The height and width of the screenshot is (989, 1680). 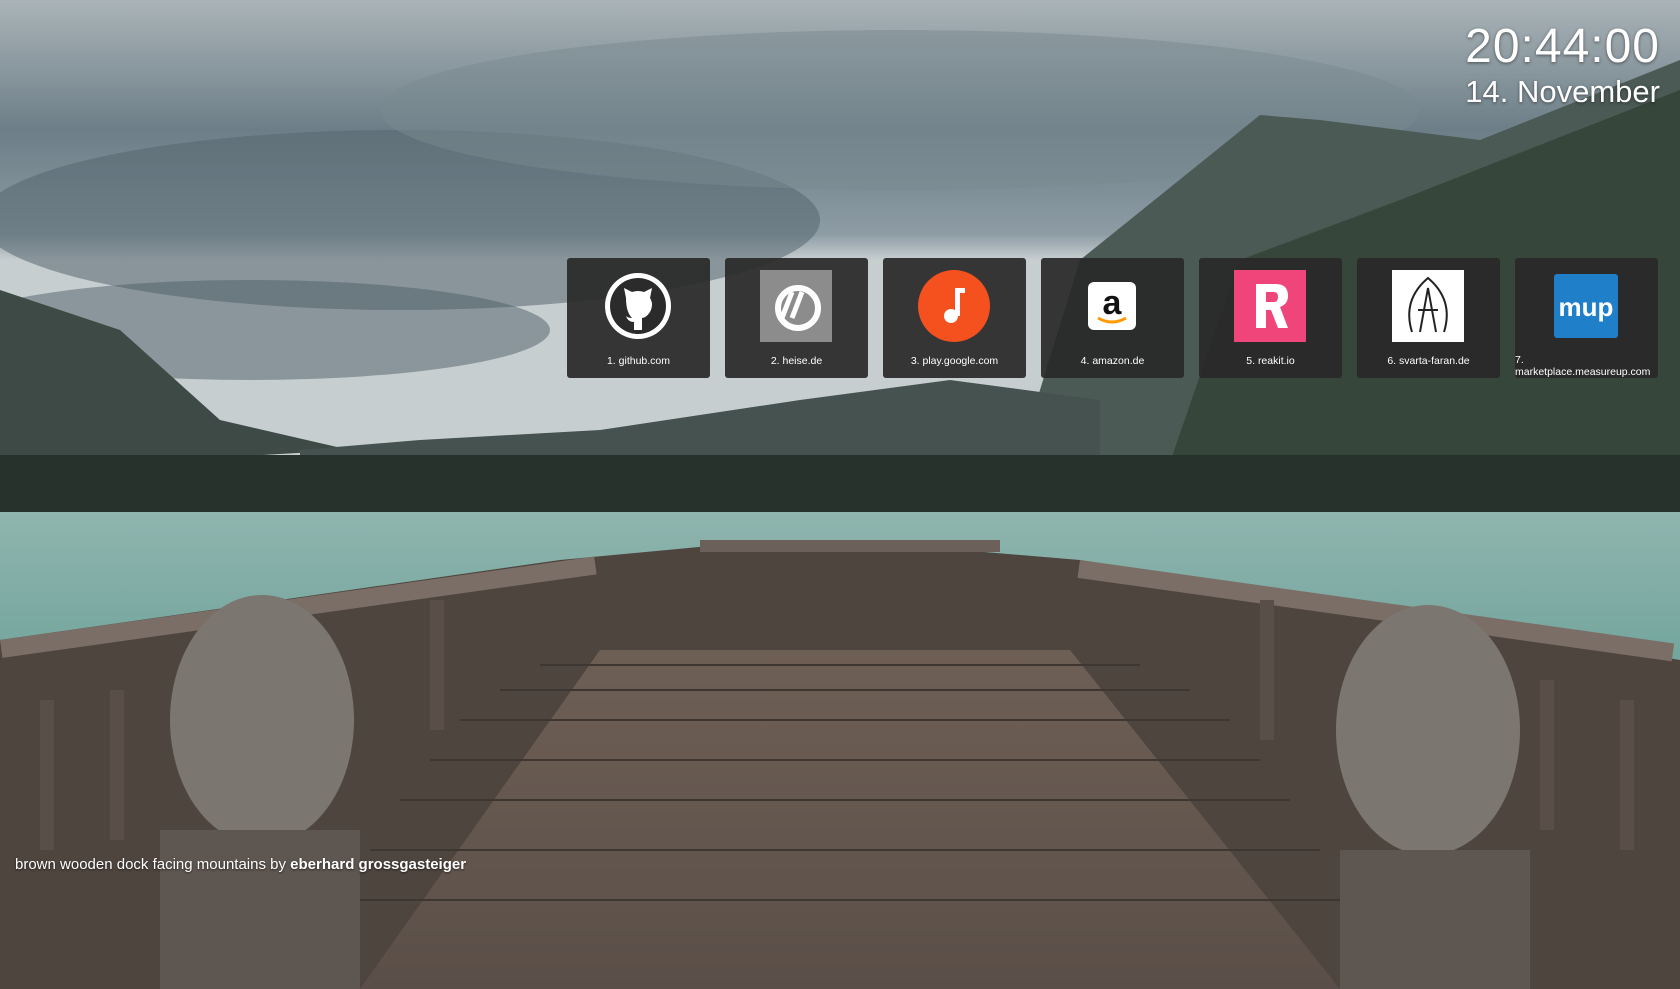 What do you see at coordinates (638, 306) in the screenshot?
I see `github-icon` at bounding box center [638, 306].